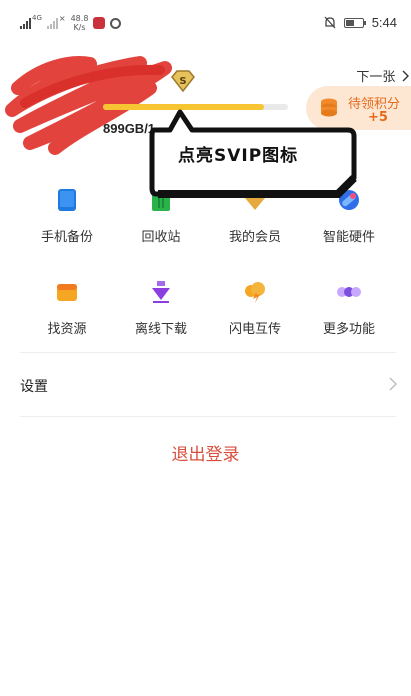 The image size is (411, 696). I want to click on settings-row: 设置, so click(205, 384).